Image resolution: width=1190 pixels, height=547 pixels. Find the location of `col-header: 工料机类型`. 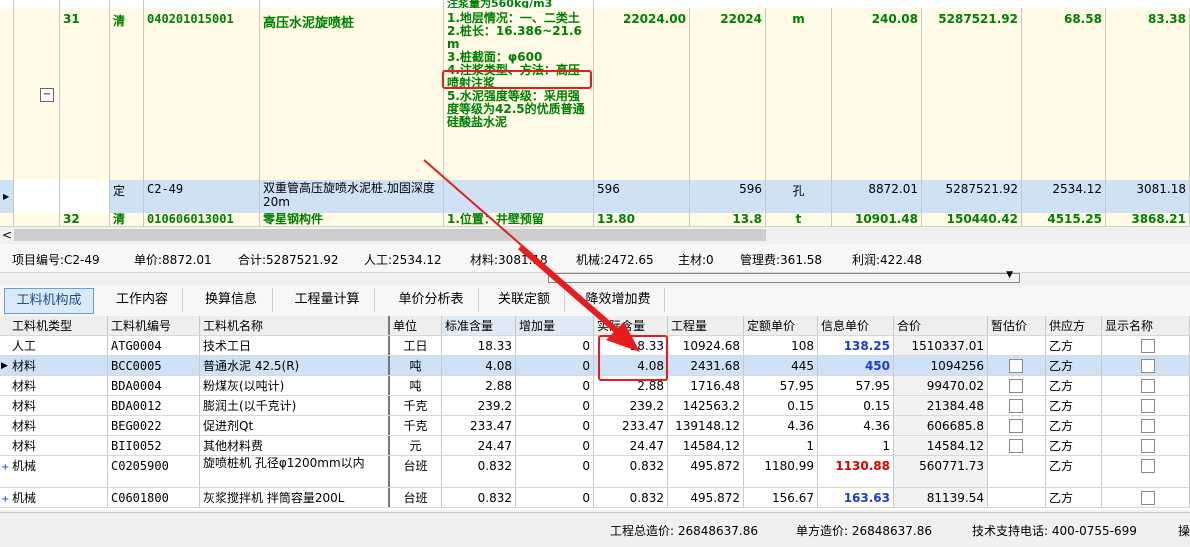

col-header: 工料机类型 is located at coordinates (54, 325).